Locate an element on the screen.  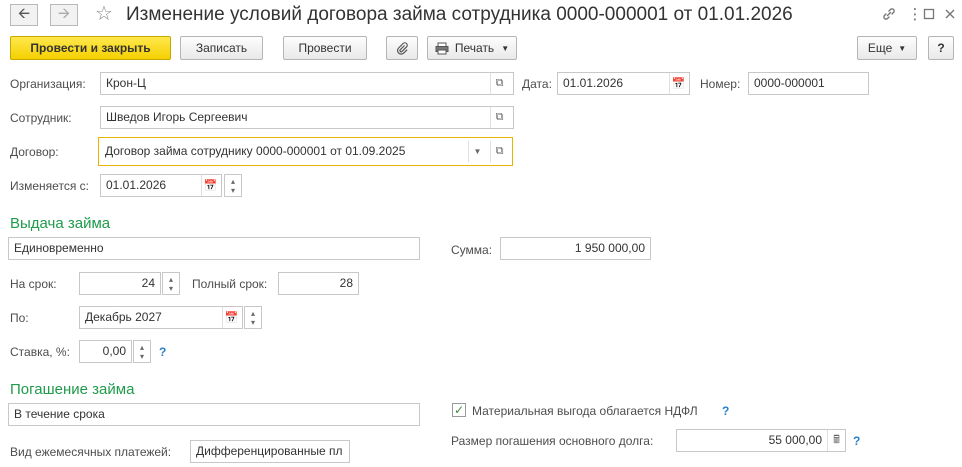
monthly-type-field: Дифференцированные пл is located at coordinates (270, 451).